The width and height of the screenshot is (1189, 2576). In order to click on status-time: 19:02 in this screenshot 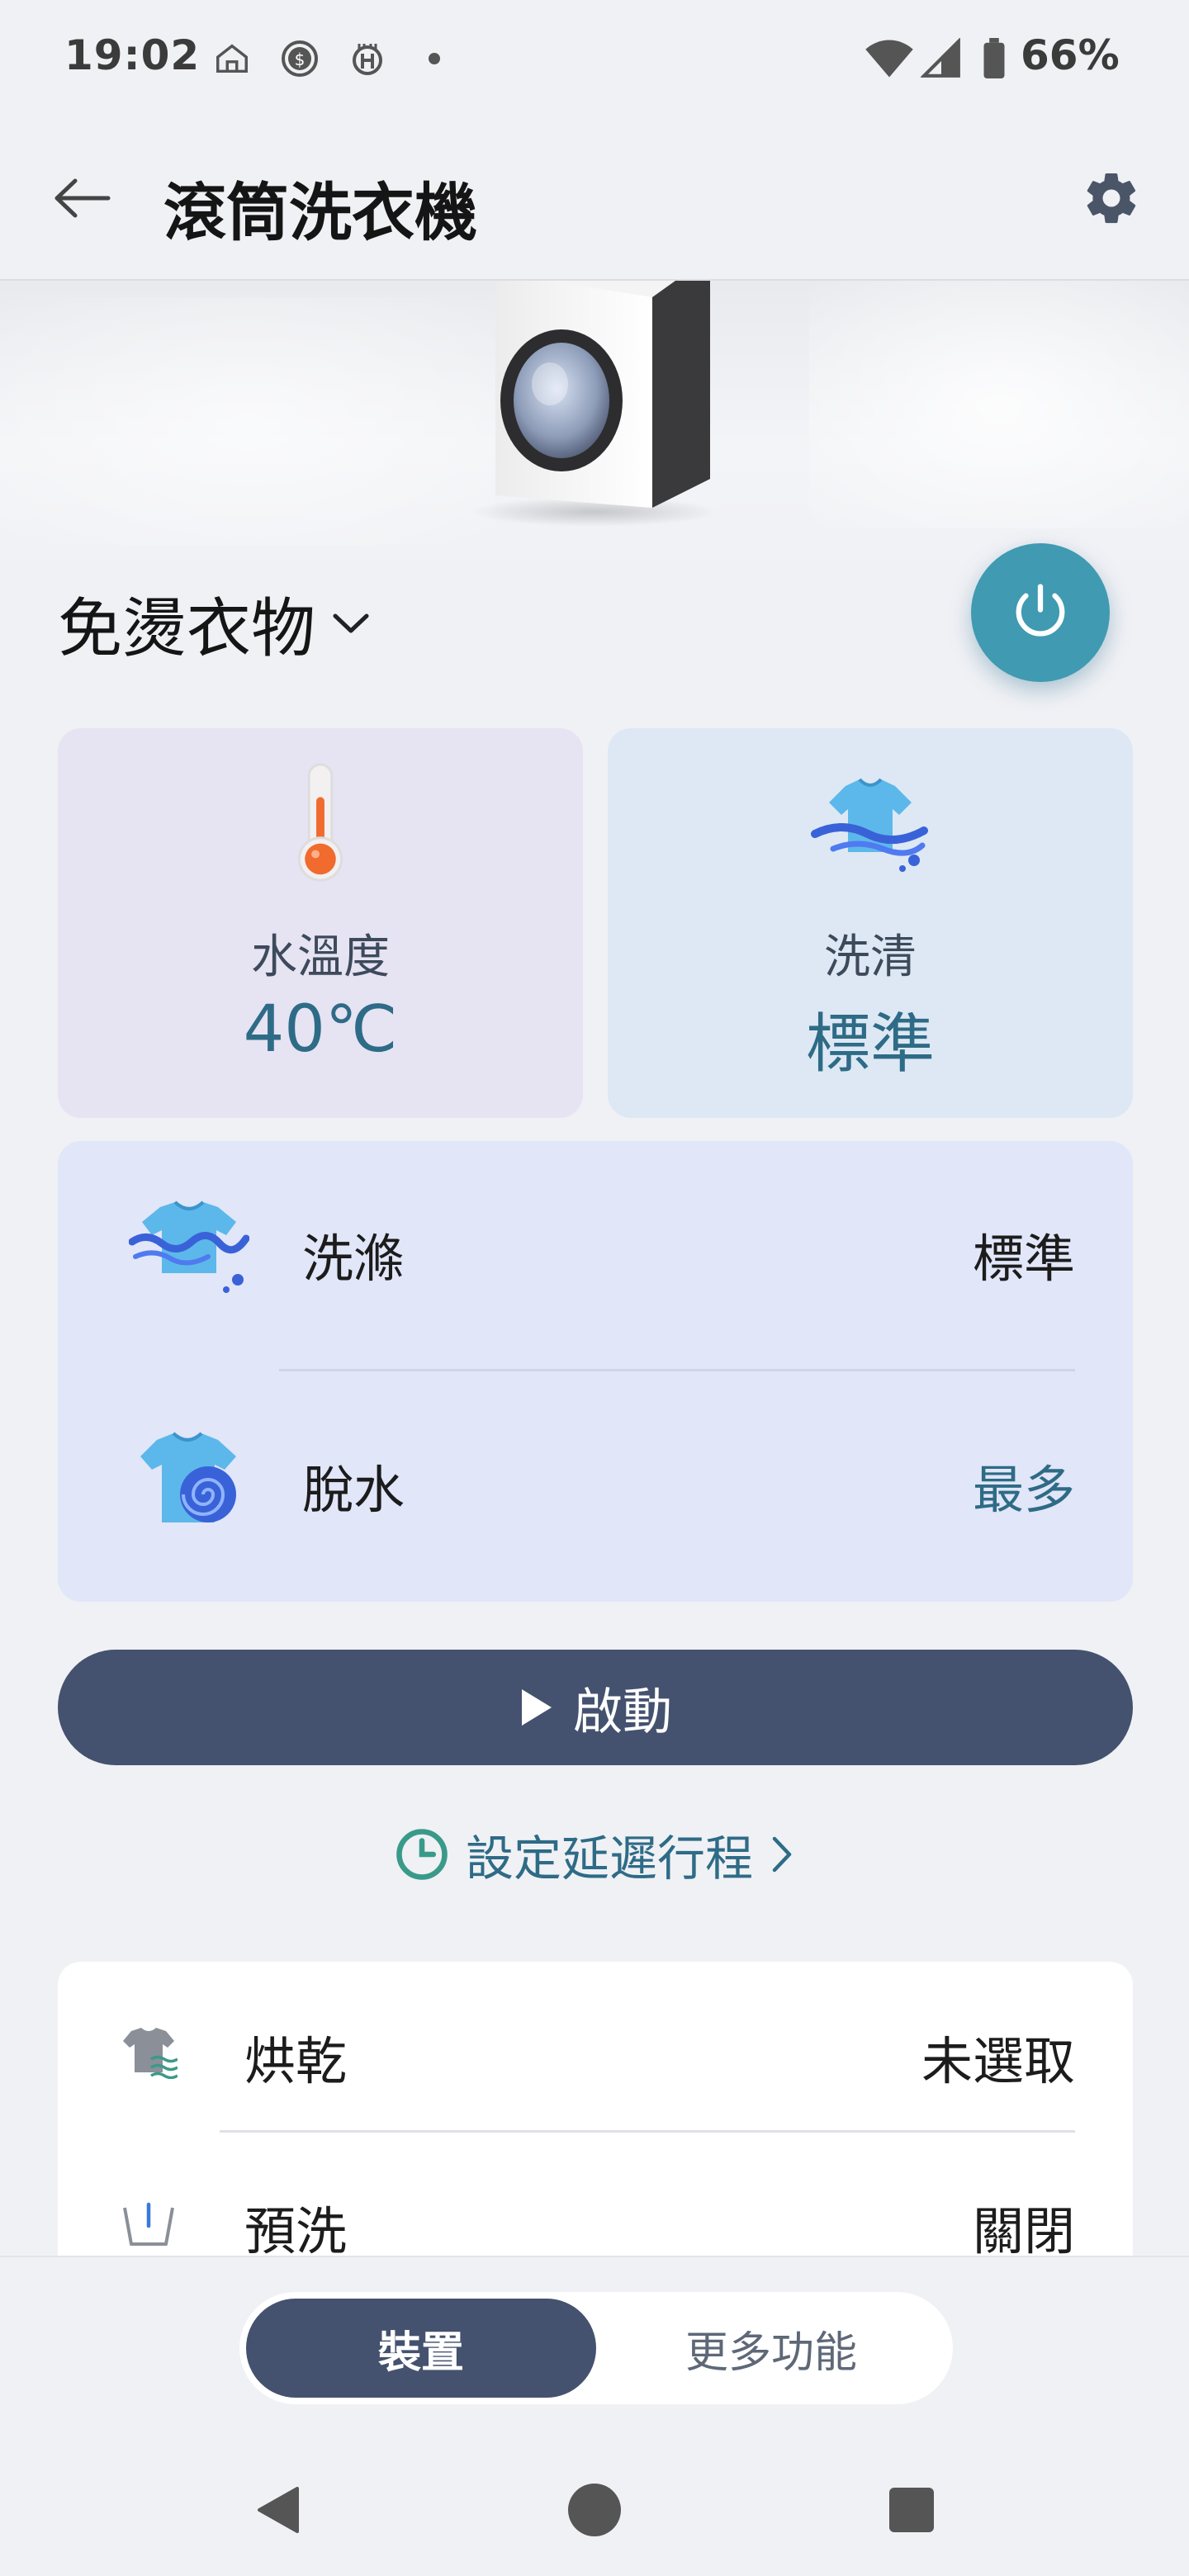, I will do `click(132, 55)`.